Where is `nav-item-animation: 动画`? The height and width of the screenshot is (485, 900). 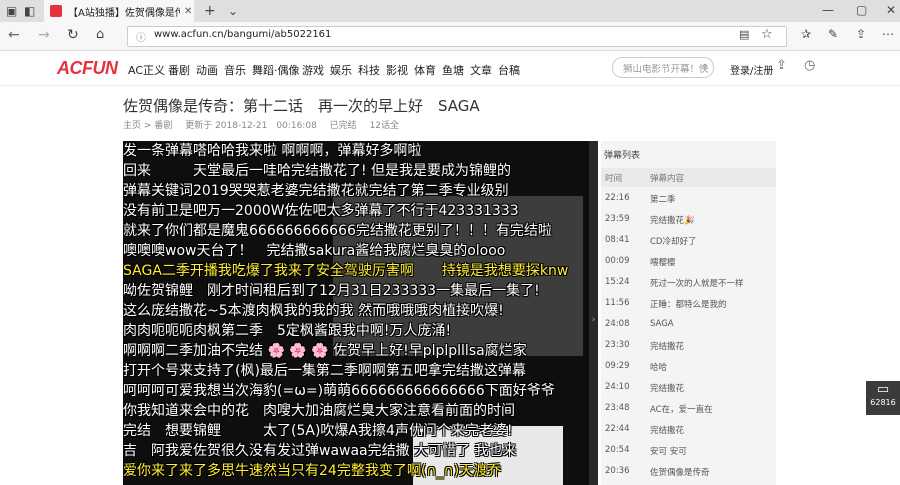 nav-item-animation: 动画 is located at coordinates (207, 70).